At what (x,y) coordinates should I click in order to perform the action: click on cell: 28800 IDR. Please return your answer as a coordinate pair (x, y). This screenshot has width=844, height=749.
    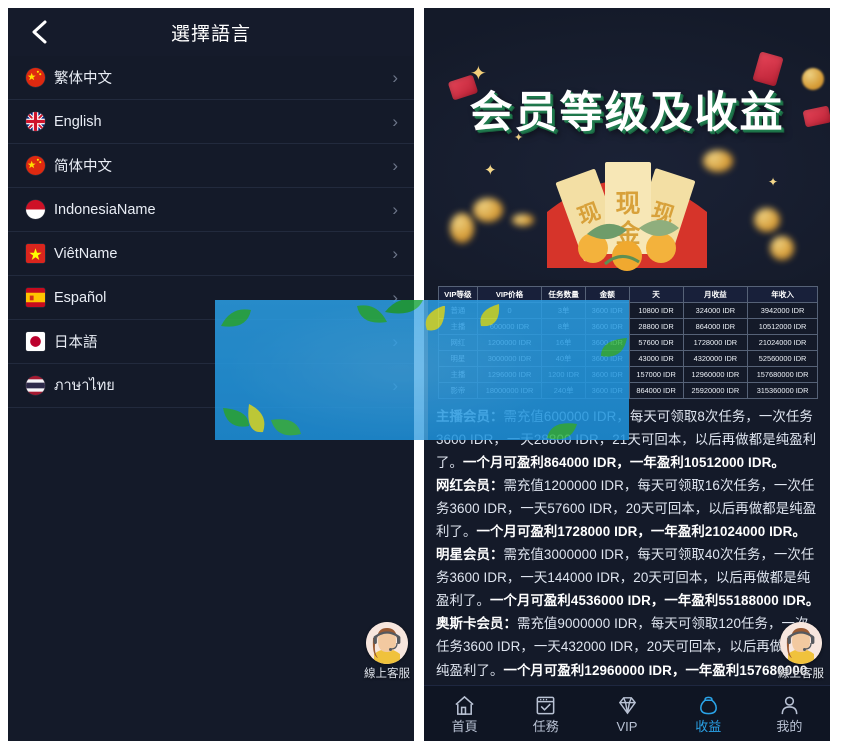
    Looking at the image, I should click on (656, 326).